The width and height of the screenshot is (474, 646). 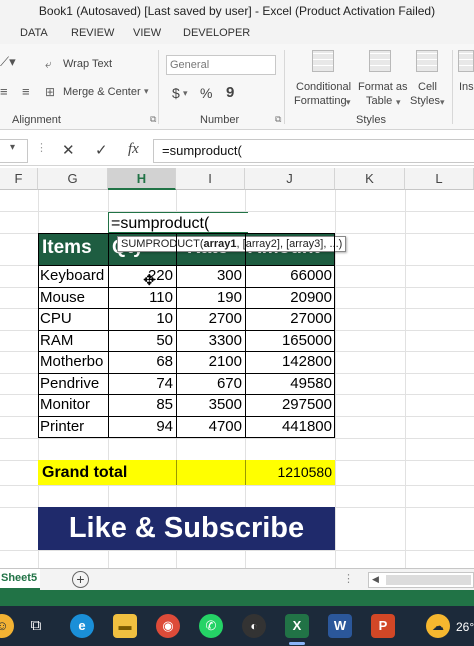 I want to click on word-icon: W, so click(x=340, y=626).